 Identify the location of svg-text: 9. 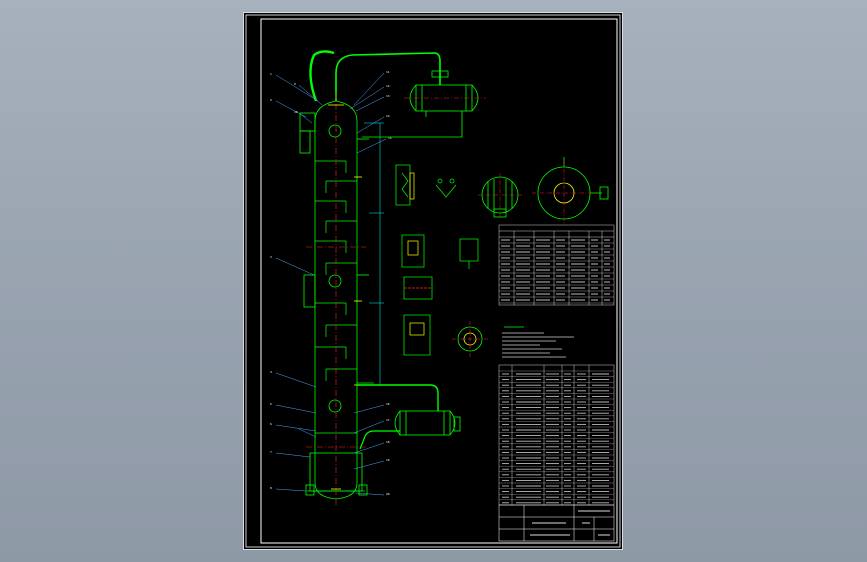
(295, 84).